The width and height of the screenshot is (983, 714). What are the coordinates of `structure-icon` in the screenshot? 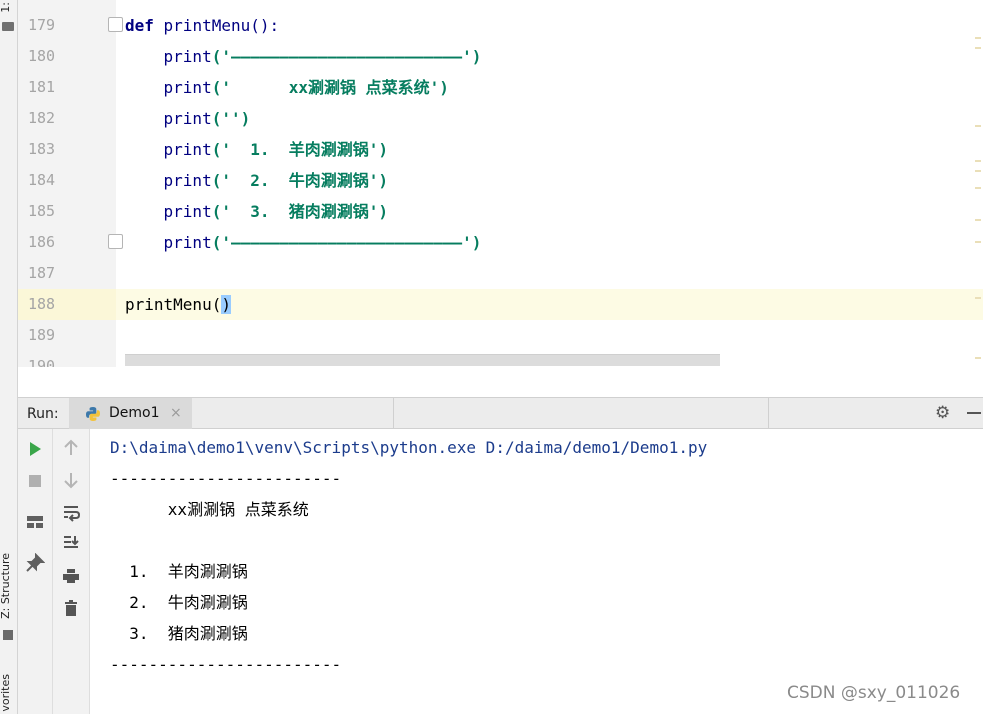 It's located at (8, 635).